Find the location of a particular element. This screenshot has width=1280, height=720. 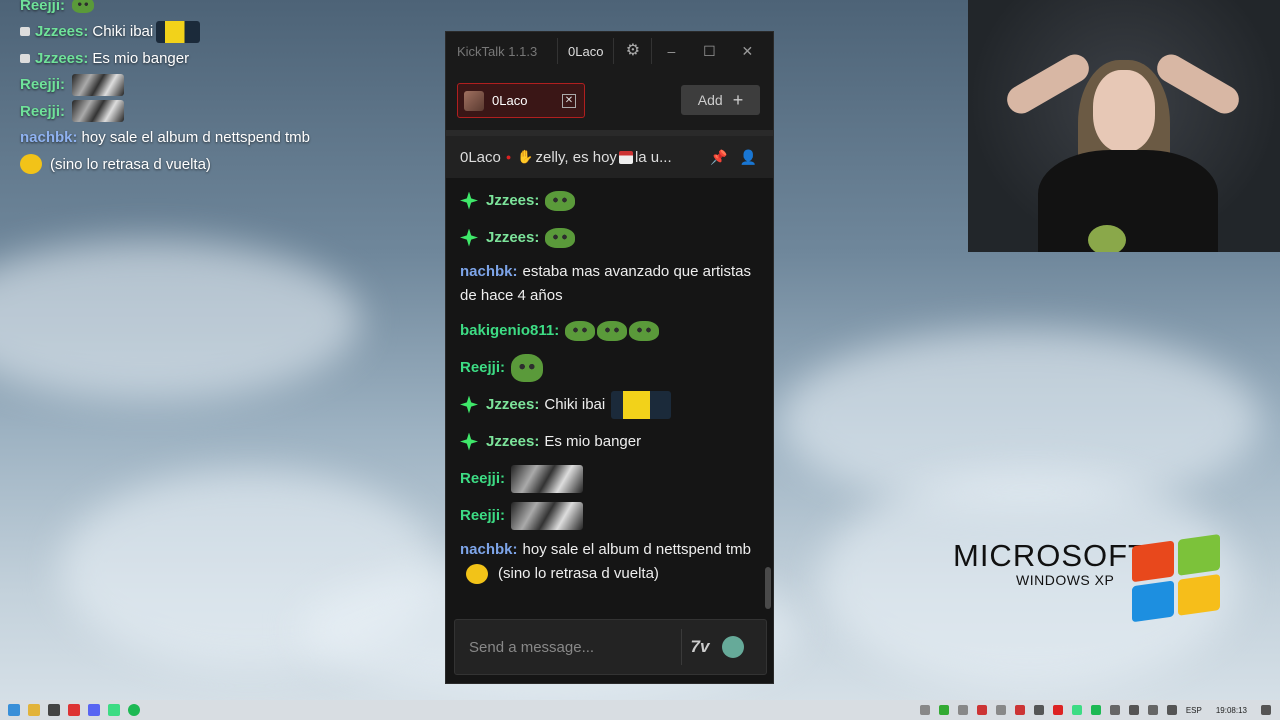

windows-start-icon is located at coordinates (14, 710).